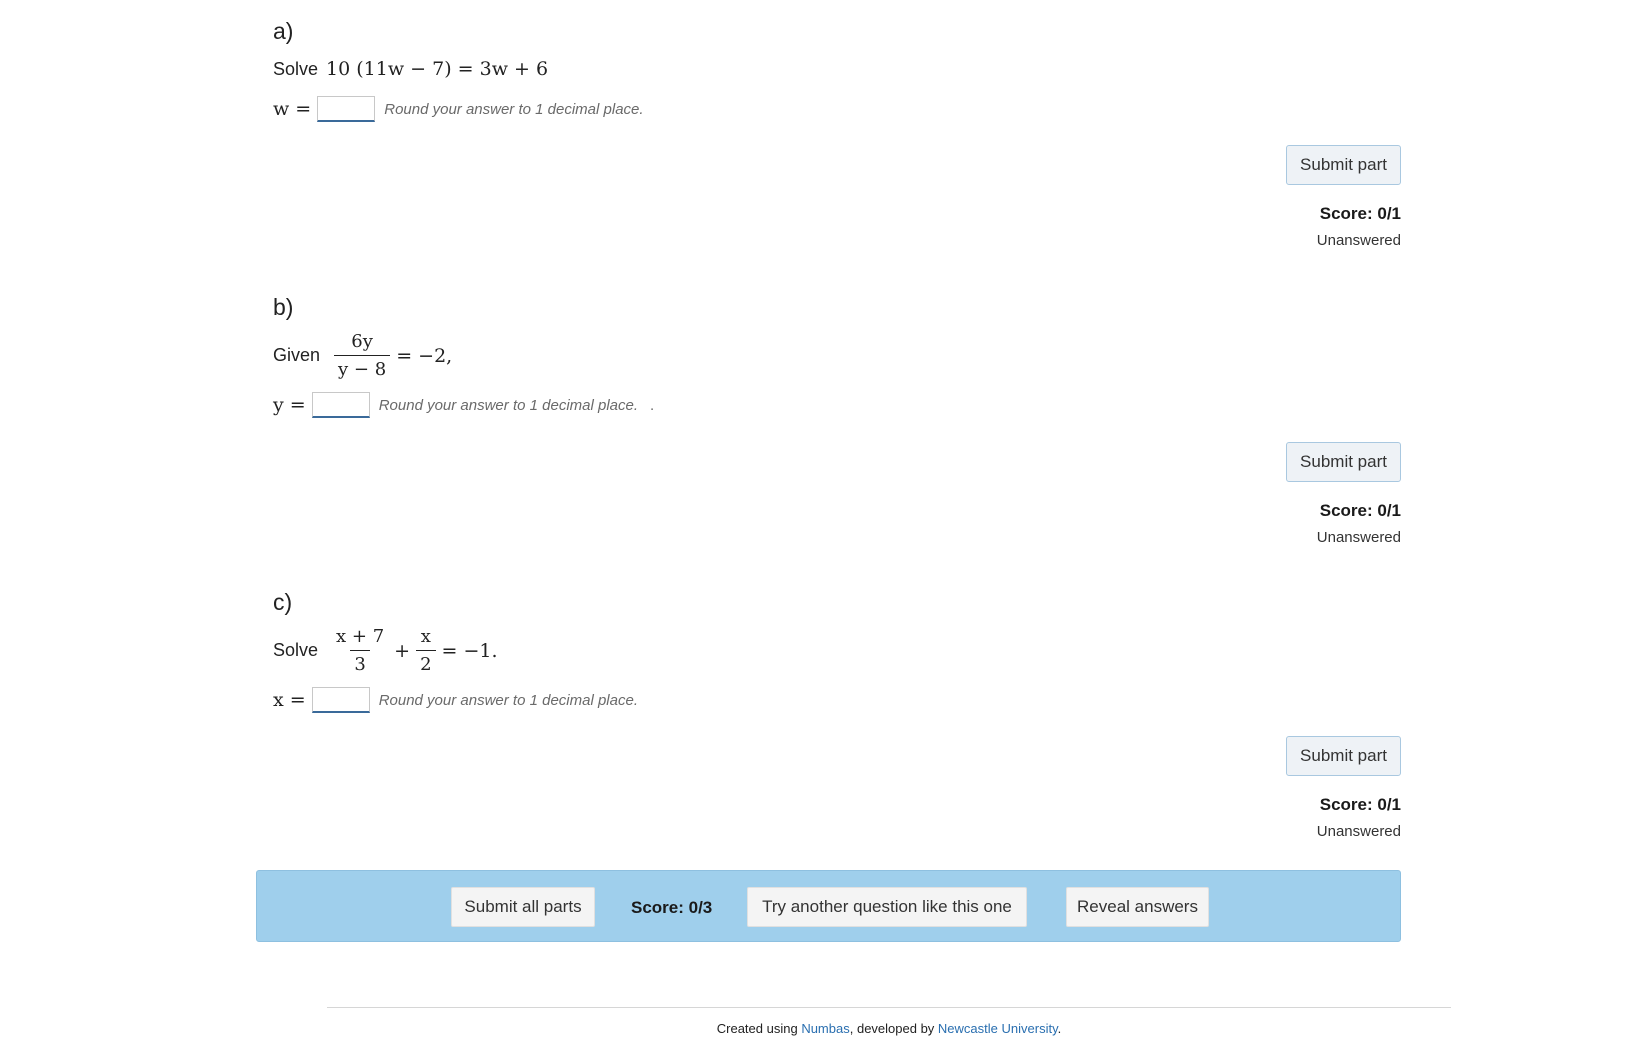 The image size is (1650, 1054). Describe the element at coordinates (289, 700) in the screenshot. I see `variable-label: x =` at that location.